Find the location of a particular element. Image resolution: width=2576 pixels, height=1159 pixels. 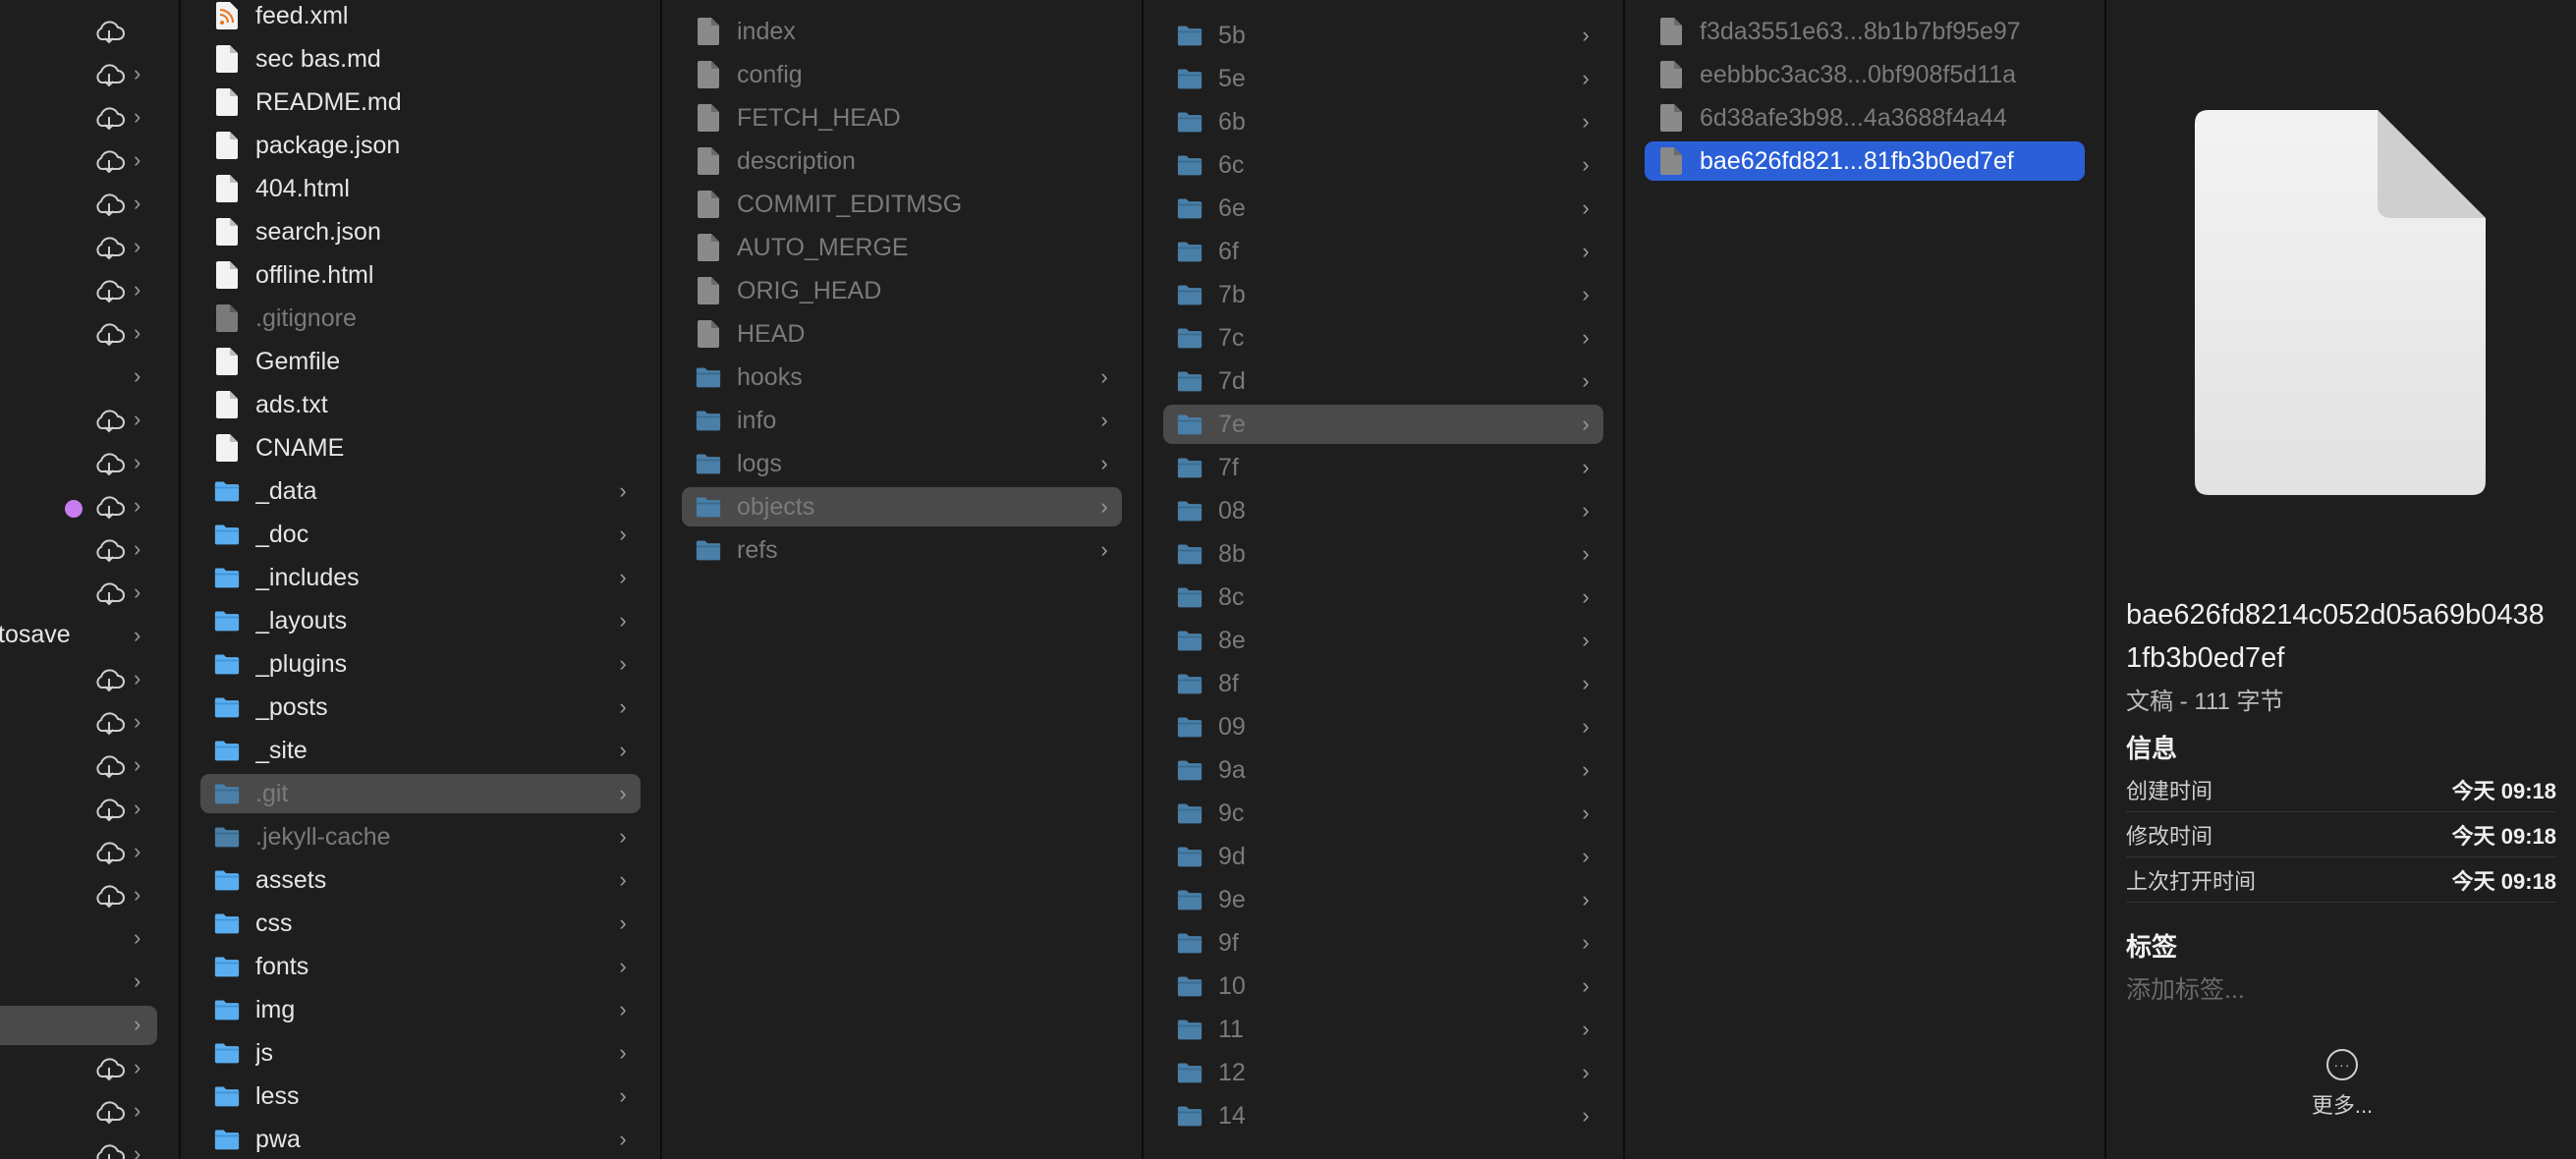

file-item: offline.html is located at coordinates (420, 275).